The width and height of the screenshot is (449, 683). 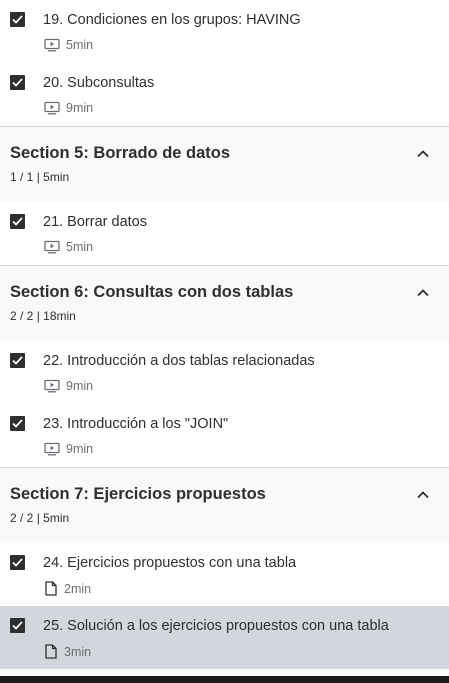 I want to click on lecture-title: 19. Condiciones en los grupos: HAVING, so click(x=172, y=20).